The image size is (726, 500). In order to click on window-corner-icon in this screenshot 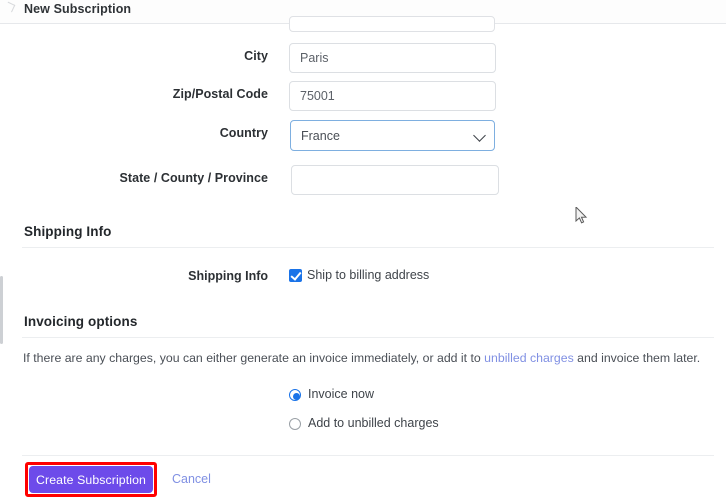, I will do `click(10, 7)`.